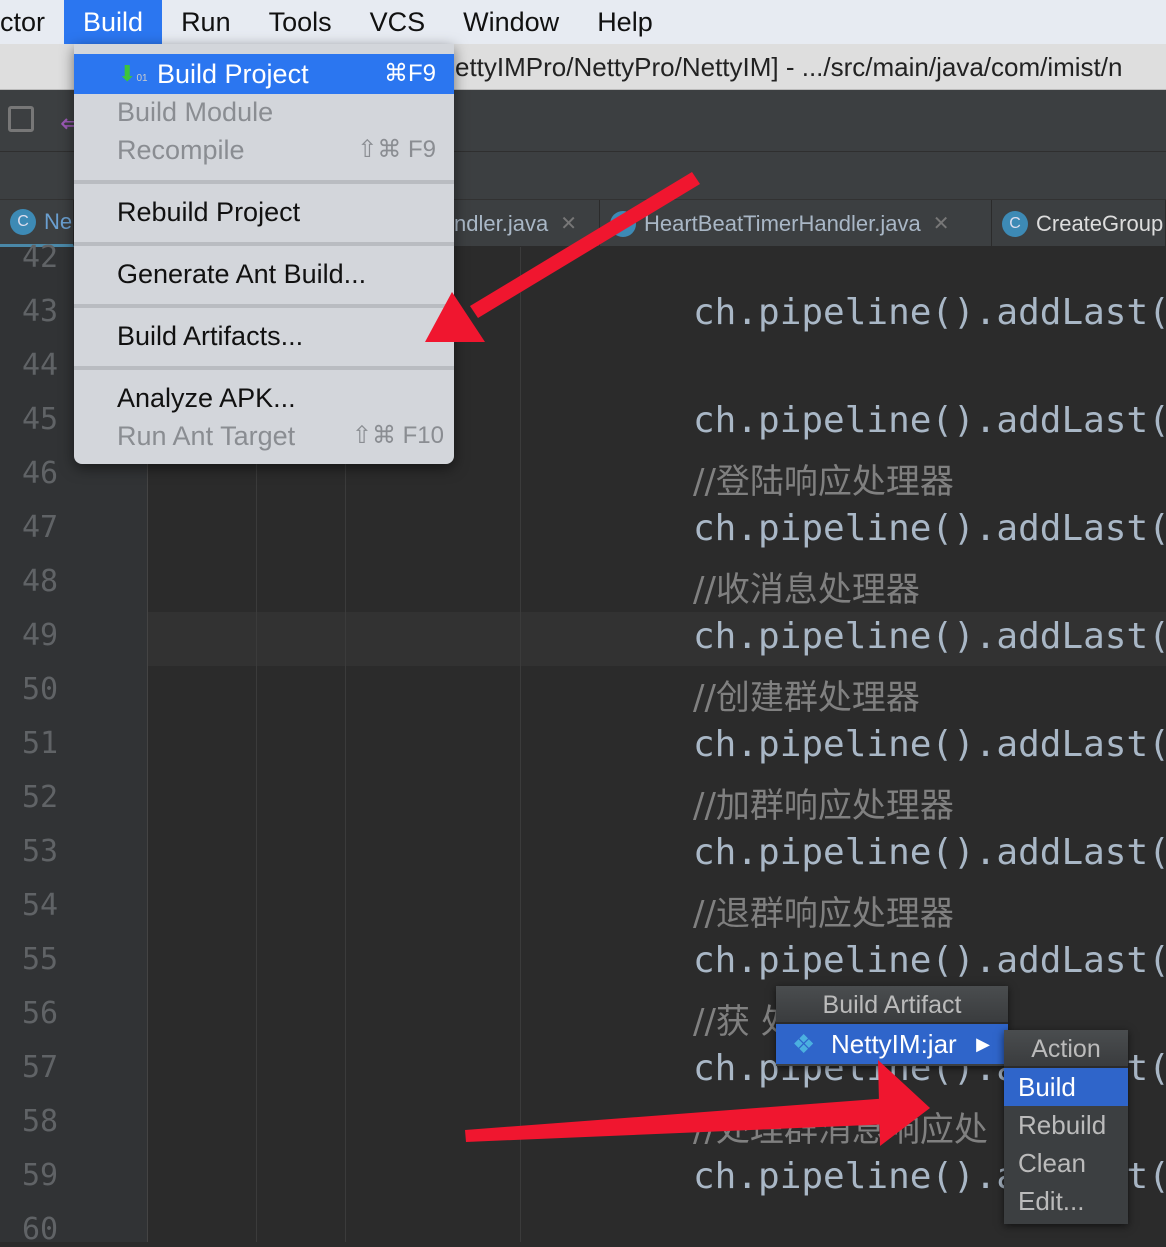 This screenshot has height=1247, width=1166. I want to click on code-comment: //处理群消息响应处, so click(840, 1126).